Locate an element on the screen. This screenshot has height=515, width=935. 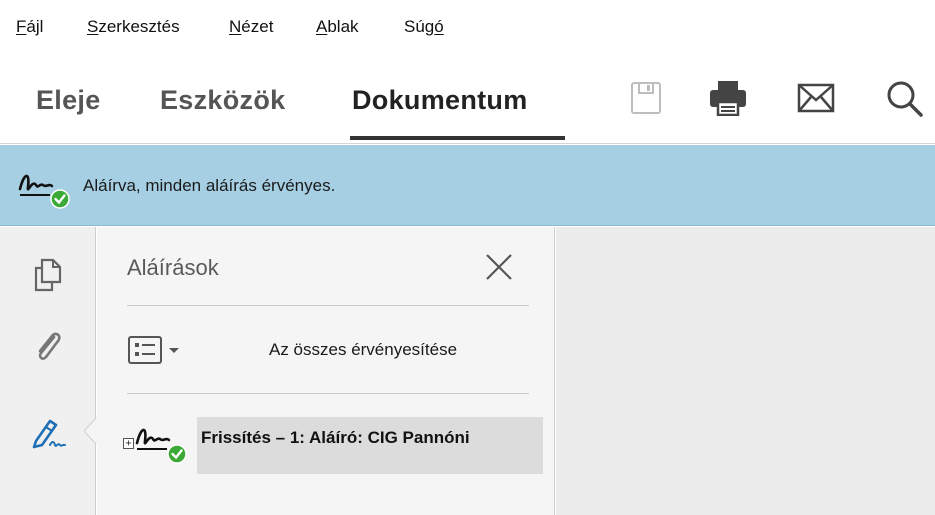
nav-attachments-button is located at coordinates (48, 347).